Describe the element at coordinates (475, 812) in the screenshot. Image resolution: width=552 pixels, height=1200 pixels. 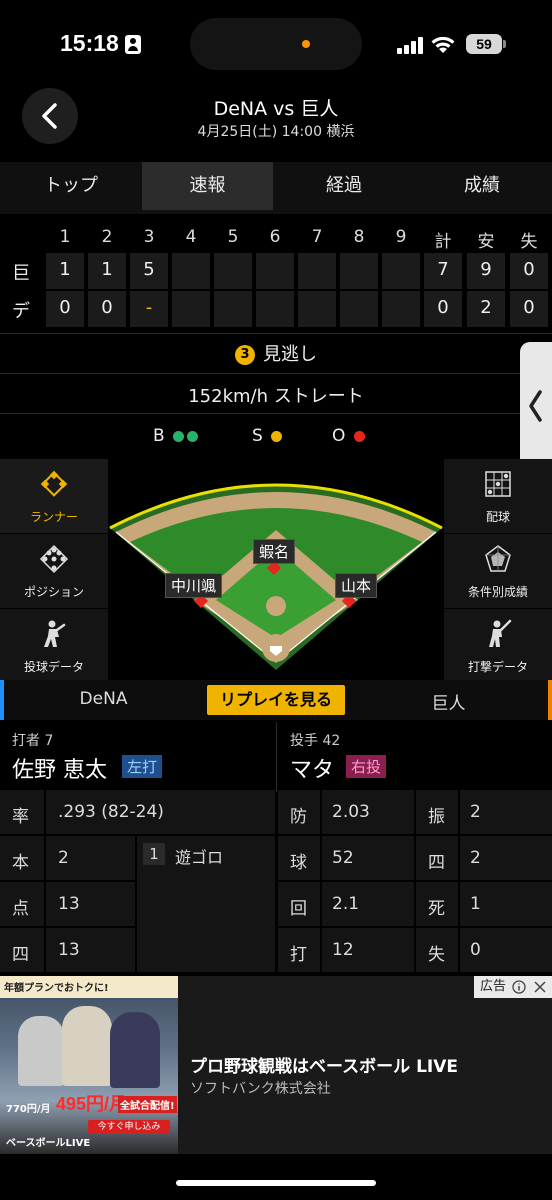
I see `stat-value: 2` at that location.